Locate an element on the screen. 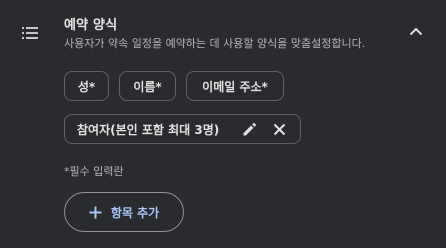 The width and height of the screenshot is (446, 248). section-subtitle: 사용자가 약속 일정을 예약하는 데 사용할 양식을 맞춤설정합니다. is located at coordinates (215, 43).